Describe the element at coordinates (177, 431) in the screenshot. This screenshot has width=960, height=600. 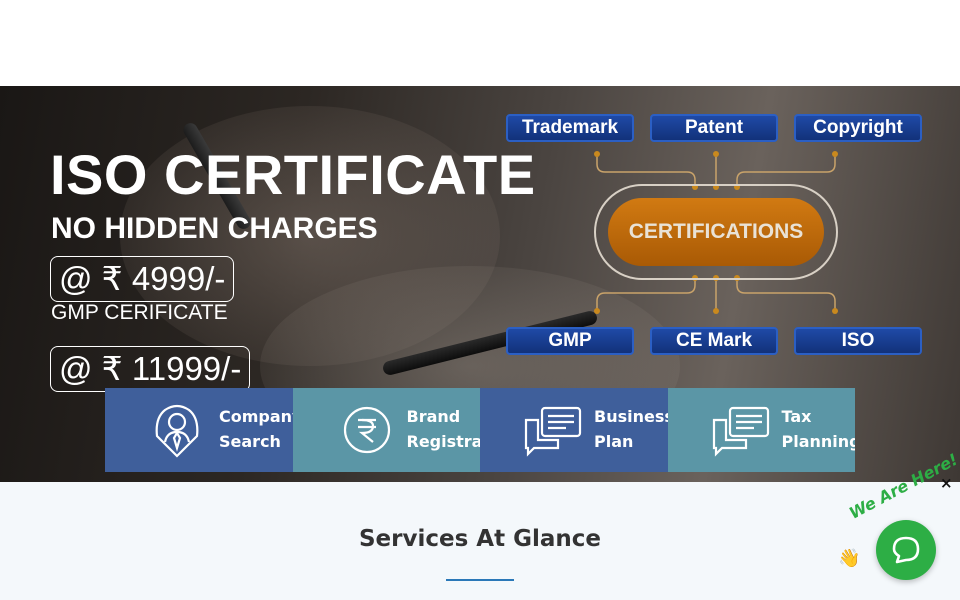
I see `person-tie-icon` at that location.